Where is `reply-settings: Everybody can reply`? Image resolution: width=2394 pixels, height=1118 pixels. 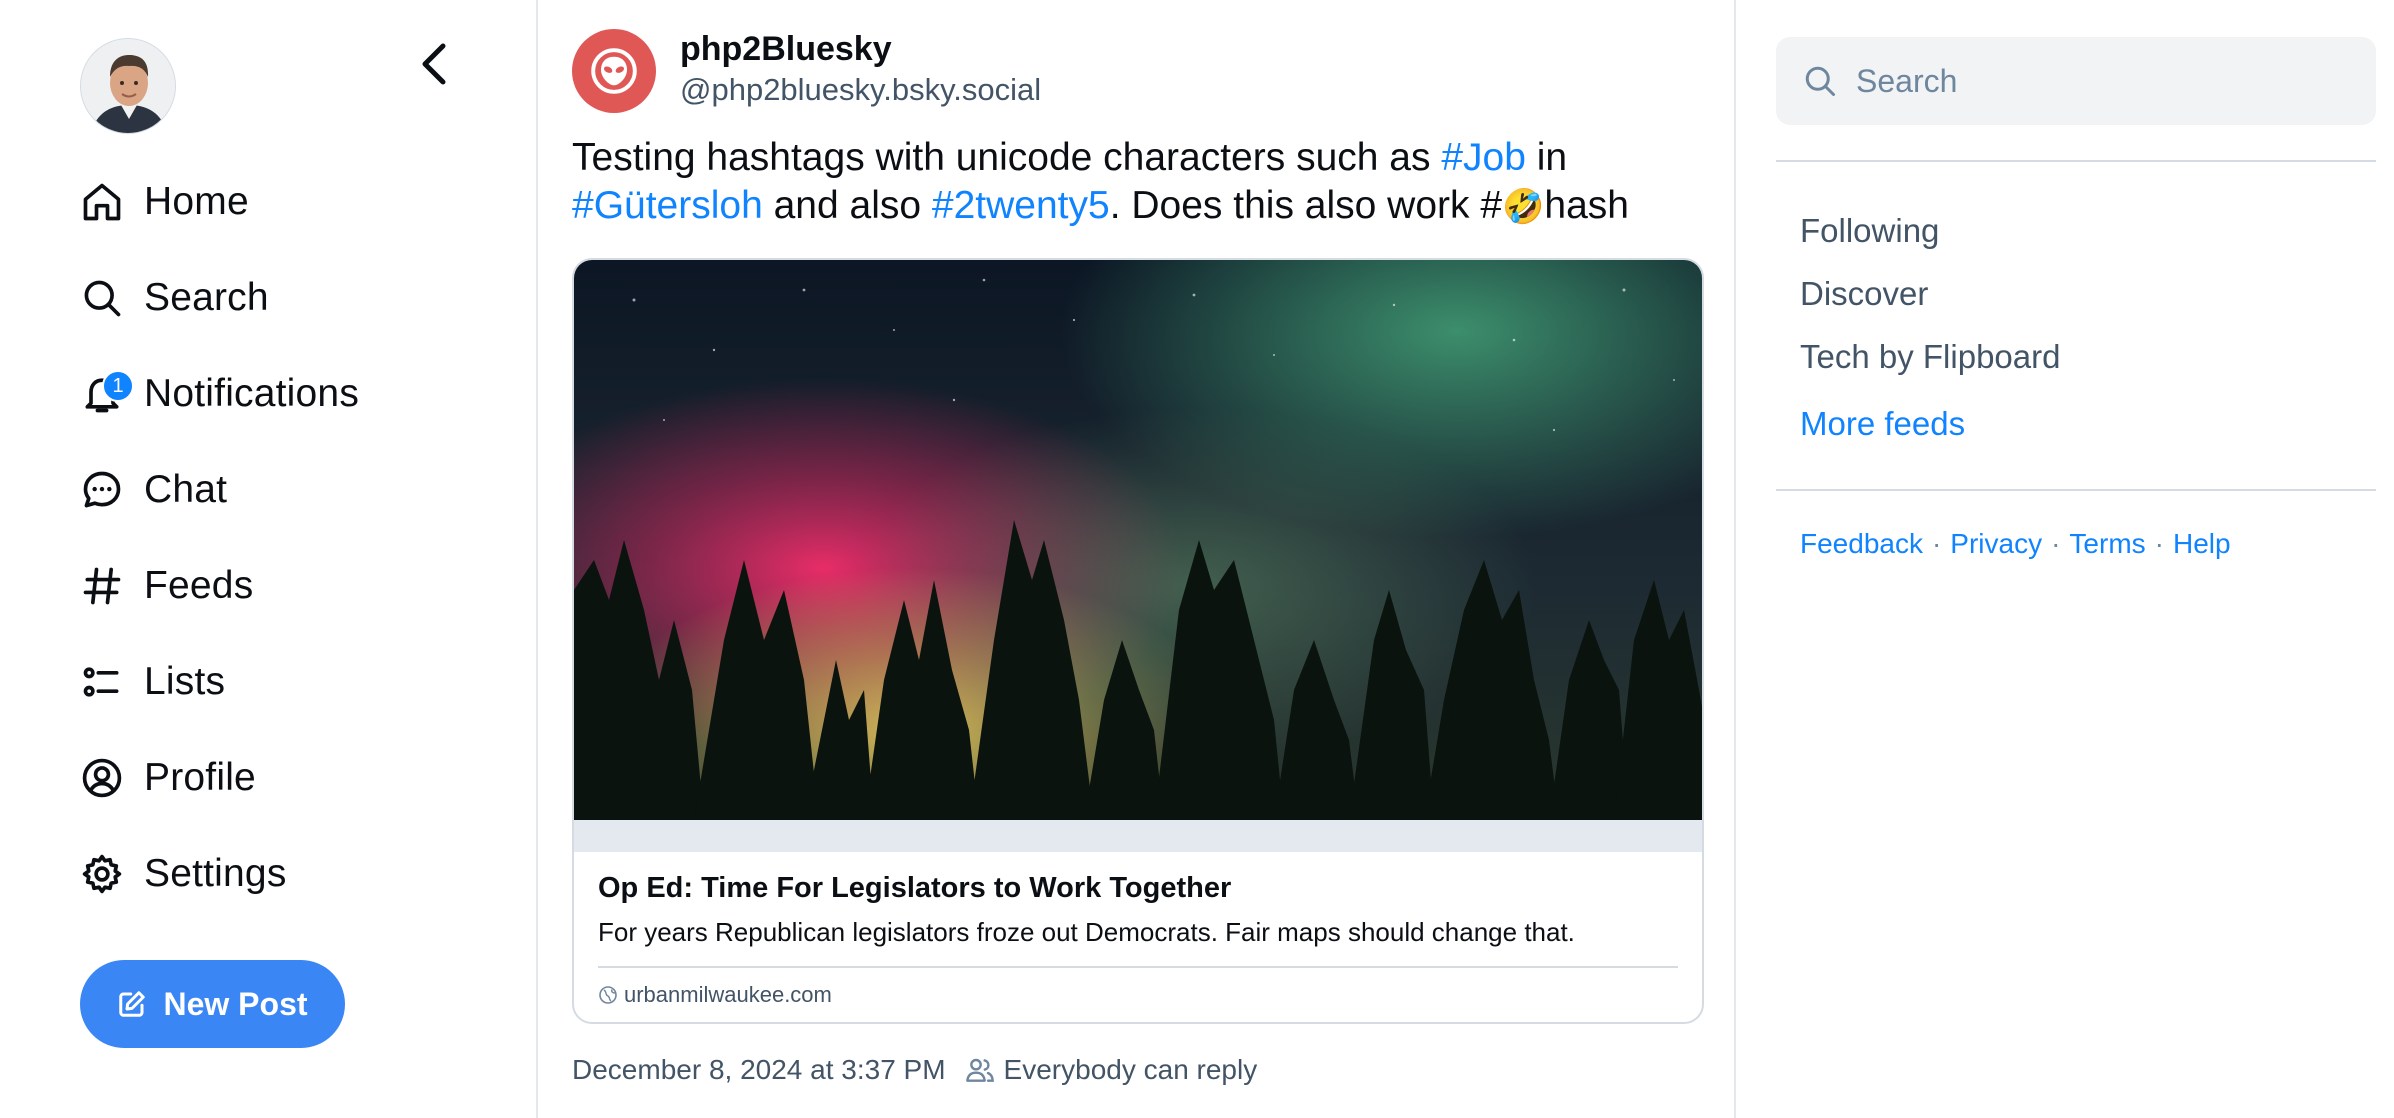
reply-settings: Everybody can reply is located at coordinates (1111, 1070).